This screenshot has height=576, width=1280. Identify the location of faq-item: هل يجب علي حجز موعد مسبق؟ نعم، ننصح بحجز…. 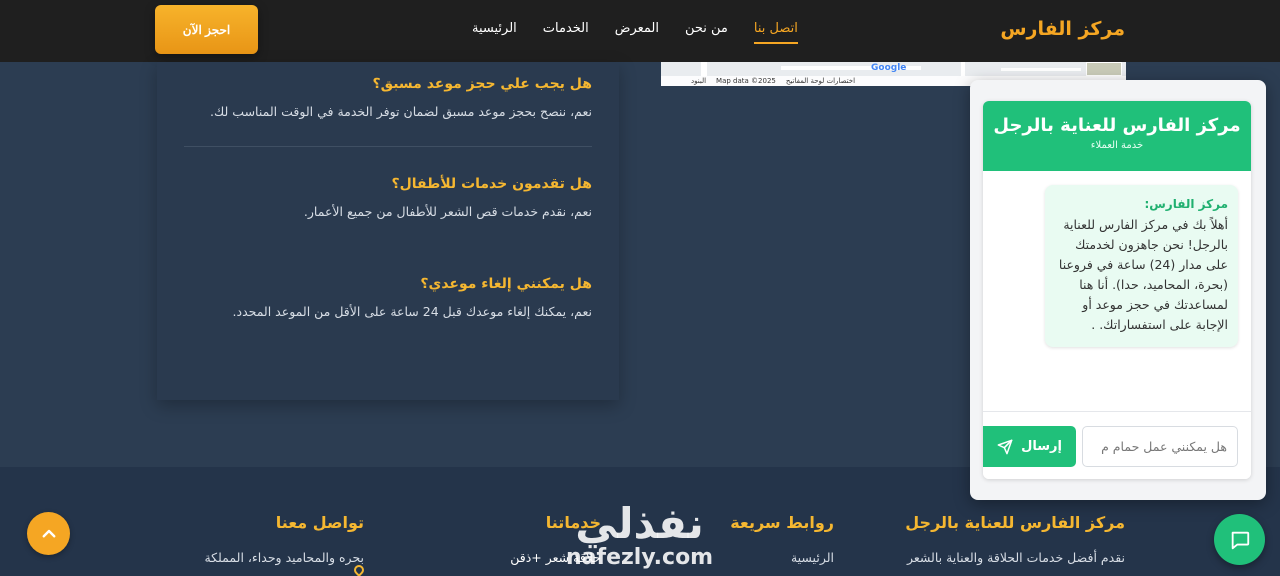
(387, 97).